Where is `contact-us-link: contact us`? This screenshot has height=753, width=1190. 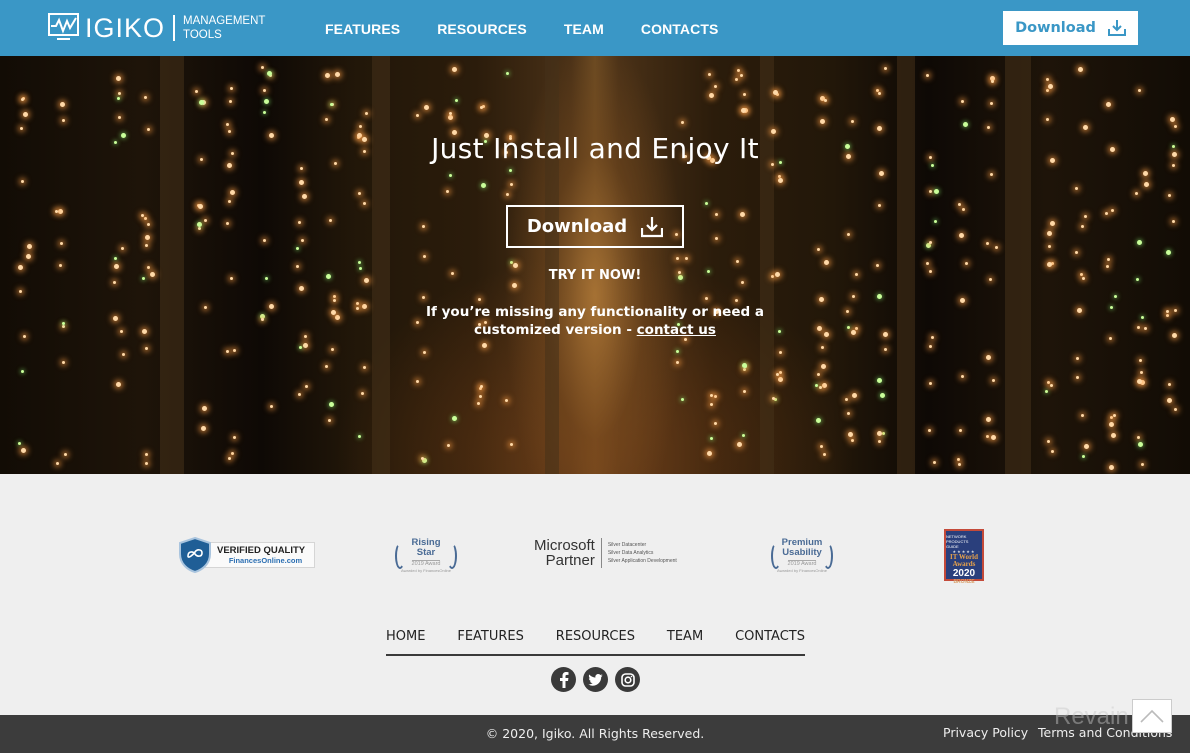 contact-us-link: contact us is located at coordinates (676, 330).